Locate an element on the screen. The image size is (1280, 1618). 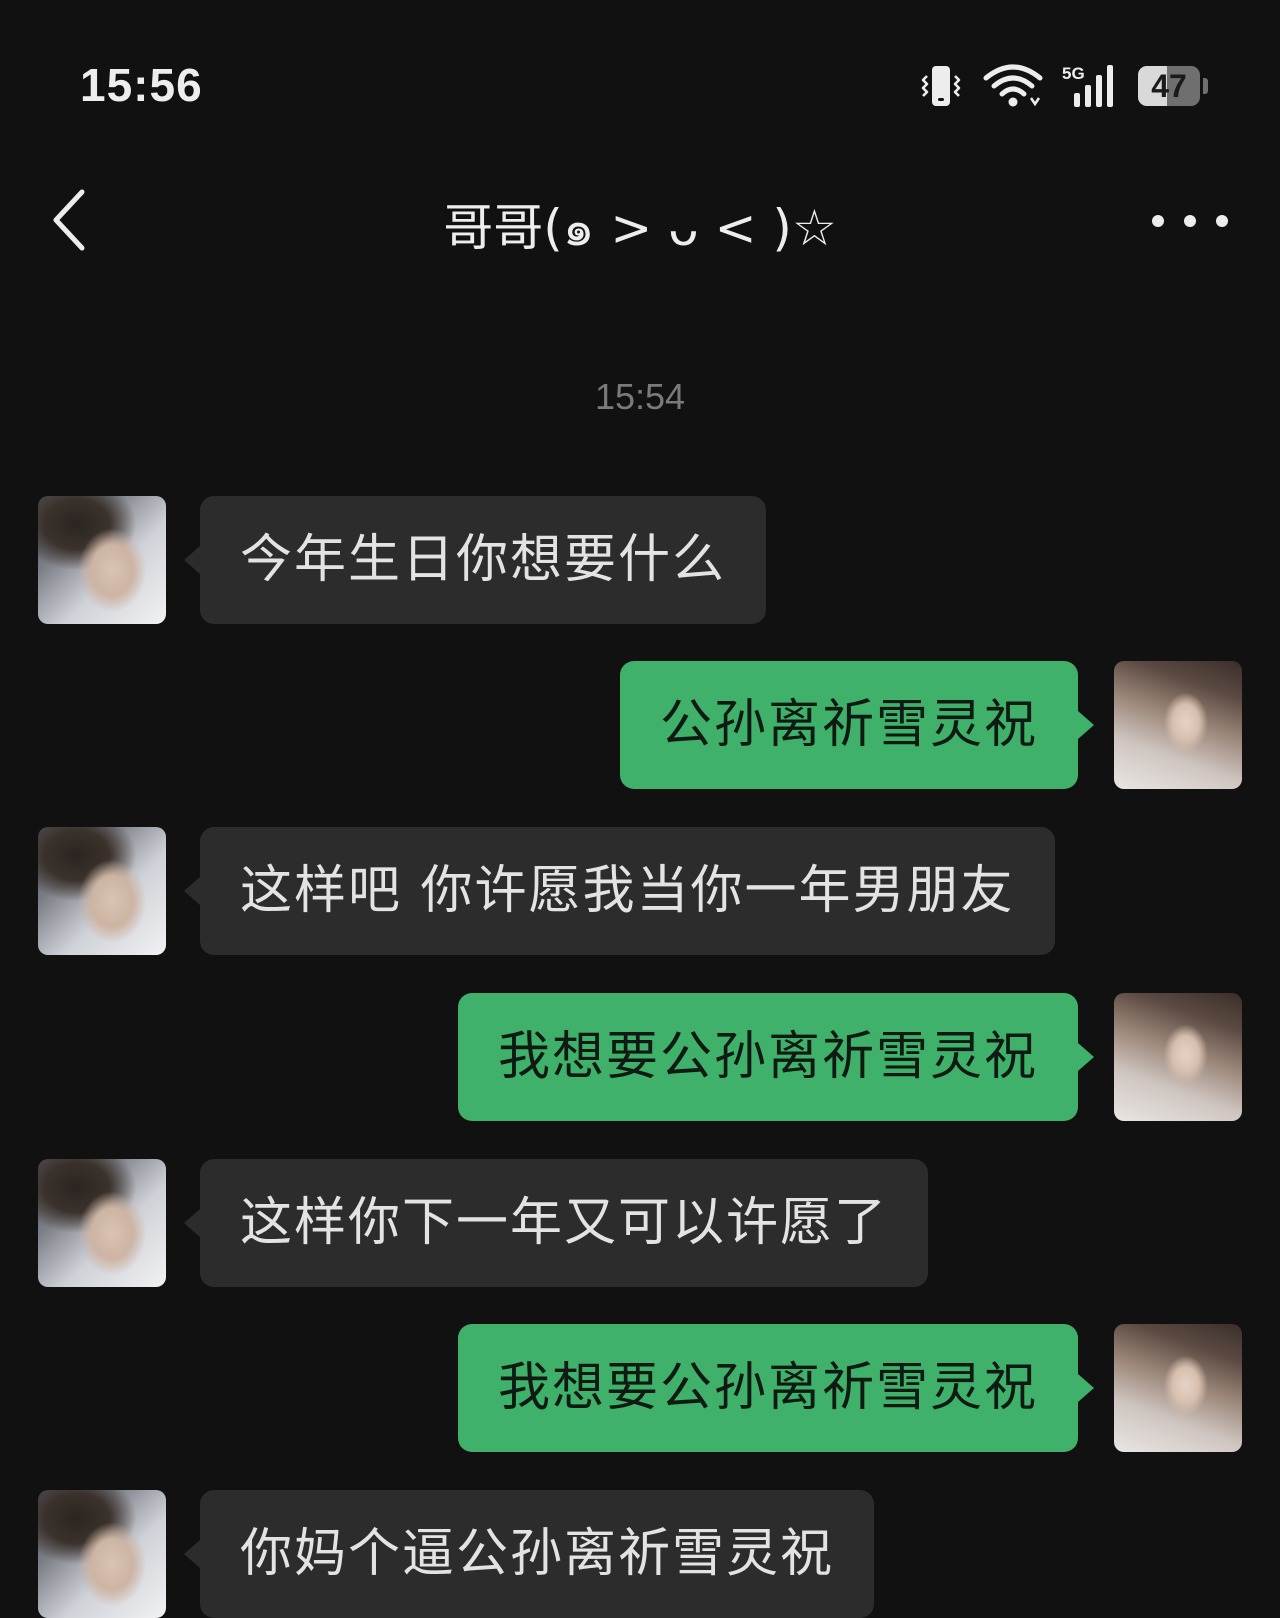
message-bubble-incoming: 今年生日你想要什么 is located at coordinates (475, 560).